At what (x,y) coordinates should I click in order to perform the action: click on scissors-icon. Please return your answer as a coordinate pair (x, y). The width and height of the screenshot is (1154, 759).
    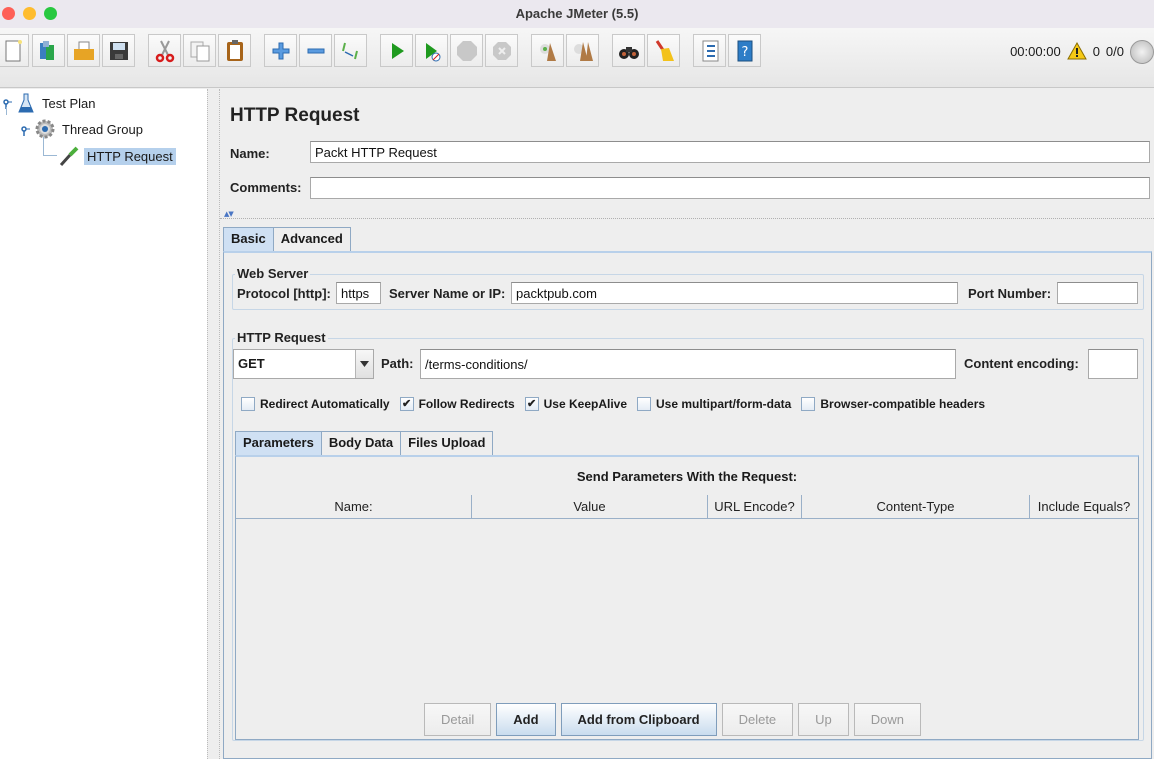
    Looking at the image, I should click on (164, 51).